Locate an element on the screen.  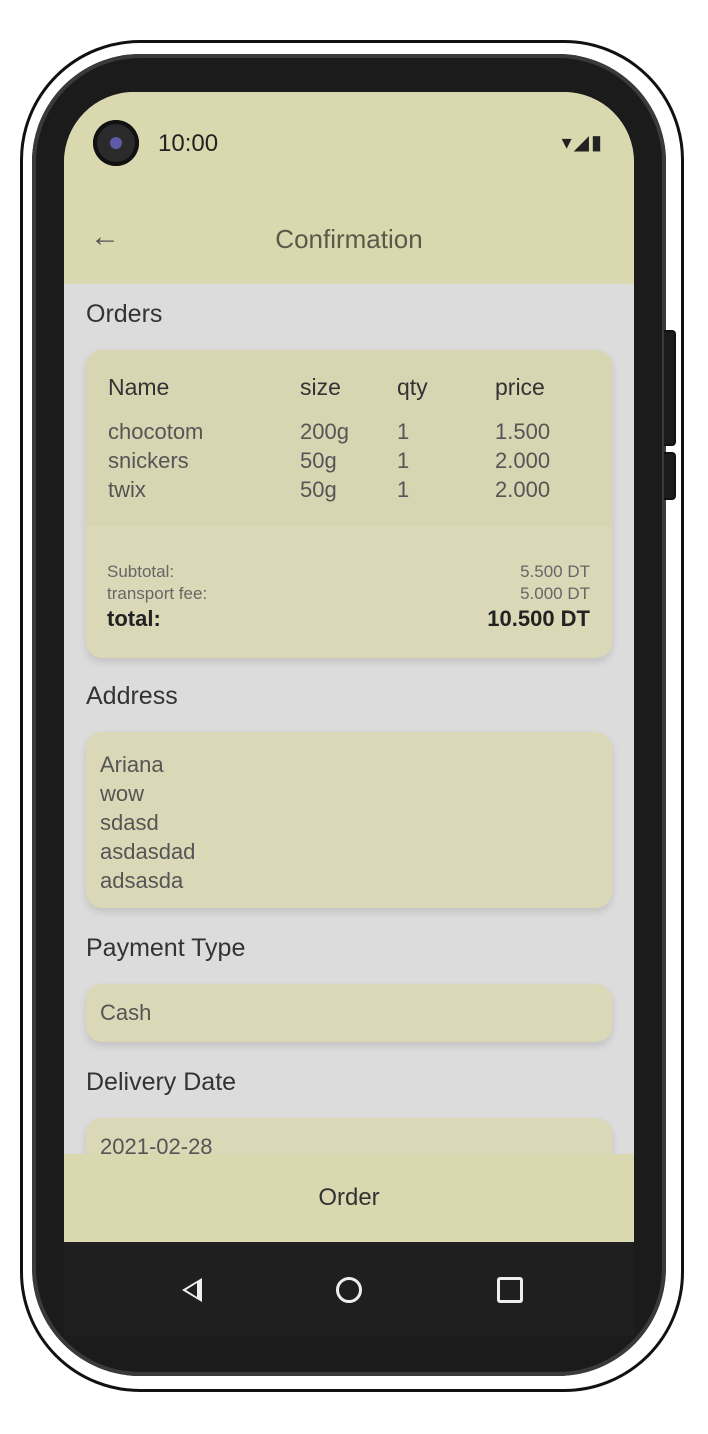
address-line: asdasdad is located at coordinates (148, 851).